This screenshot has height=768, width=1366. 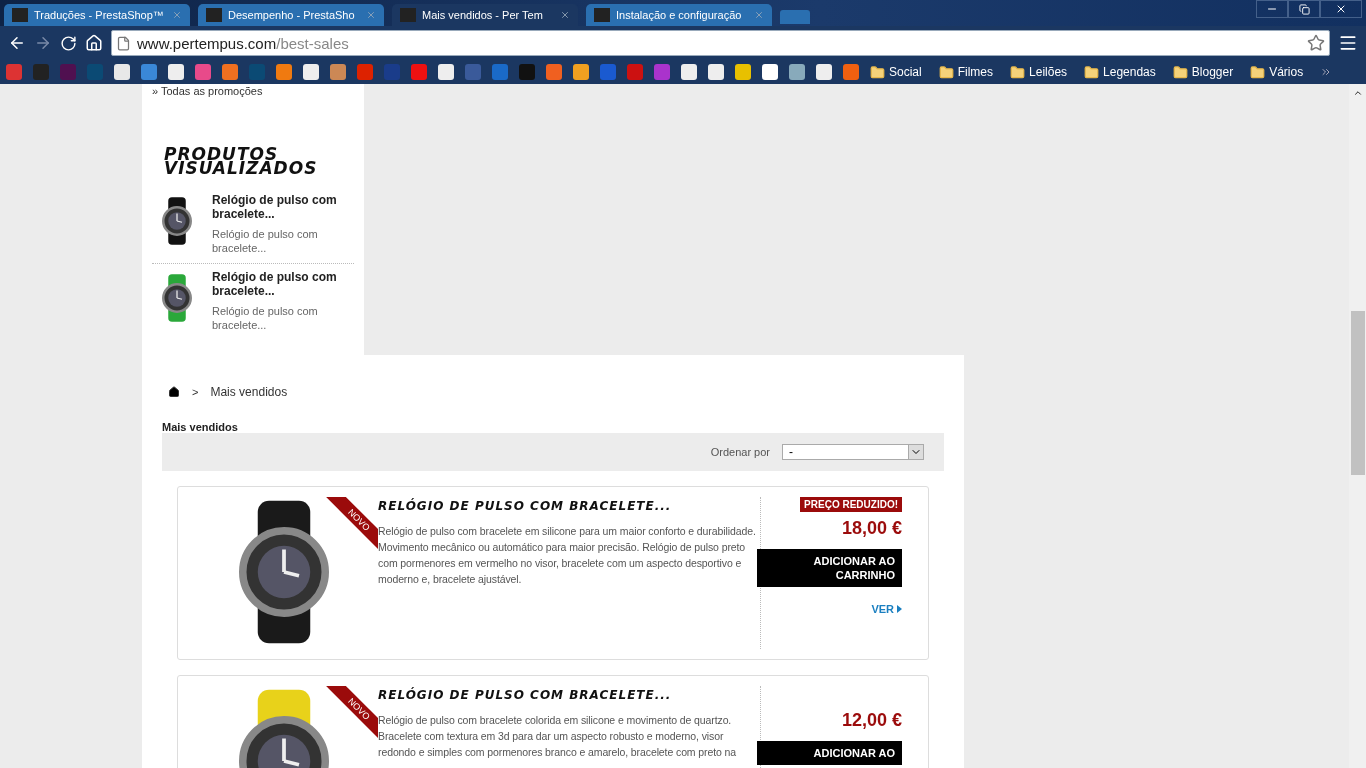 What do you see at coordinates (896, 72) in the screenshot?
I see `bookmark-folder: Social` at bounding box center [896, 72].